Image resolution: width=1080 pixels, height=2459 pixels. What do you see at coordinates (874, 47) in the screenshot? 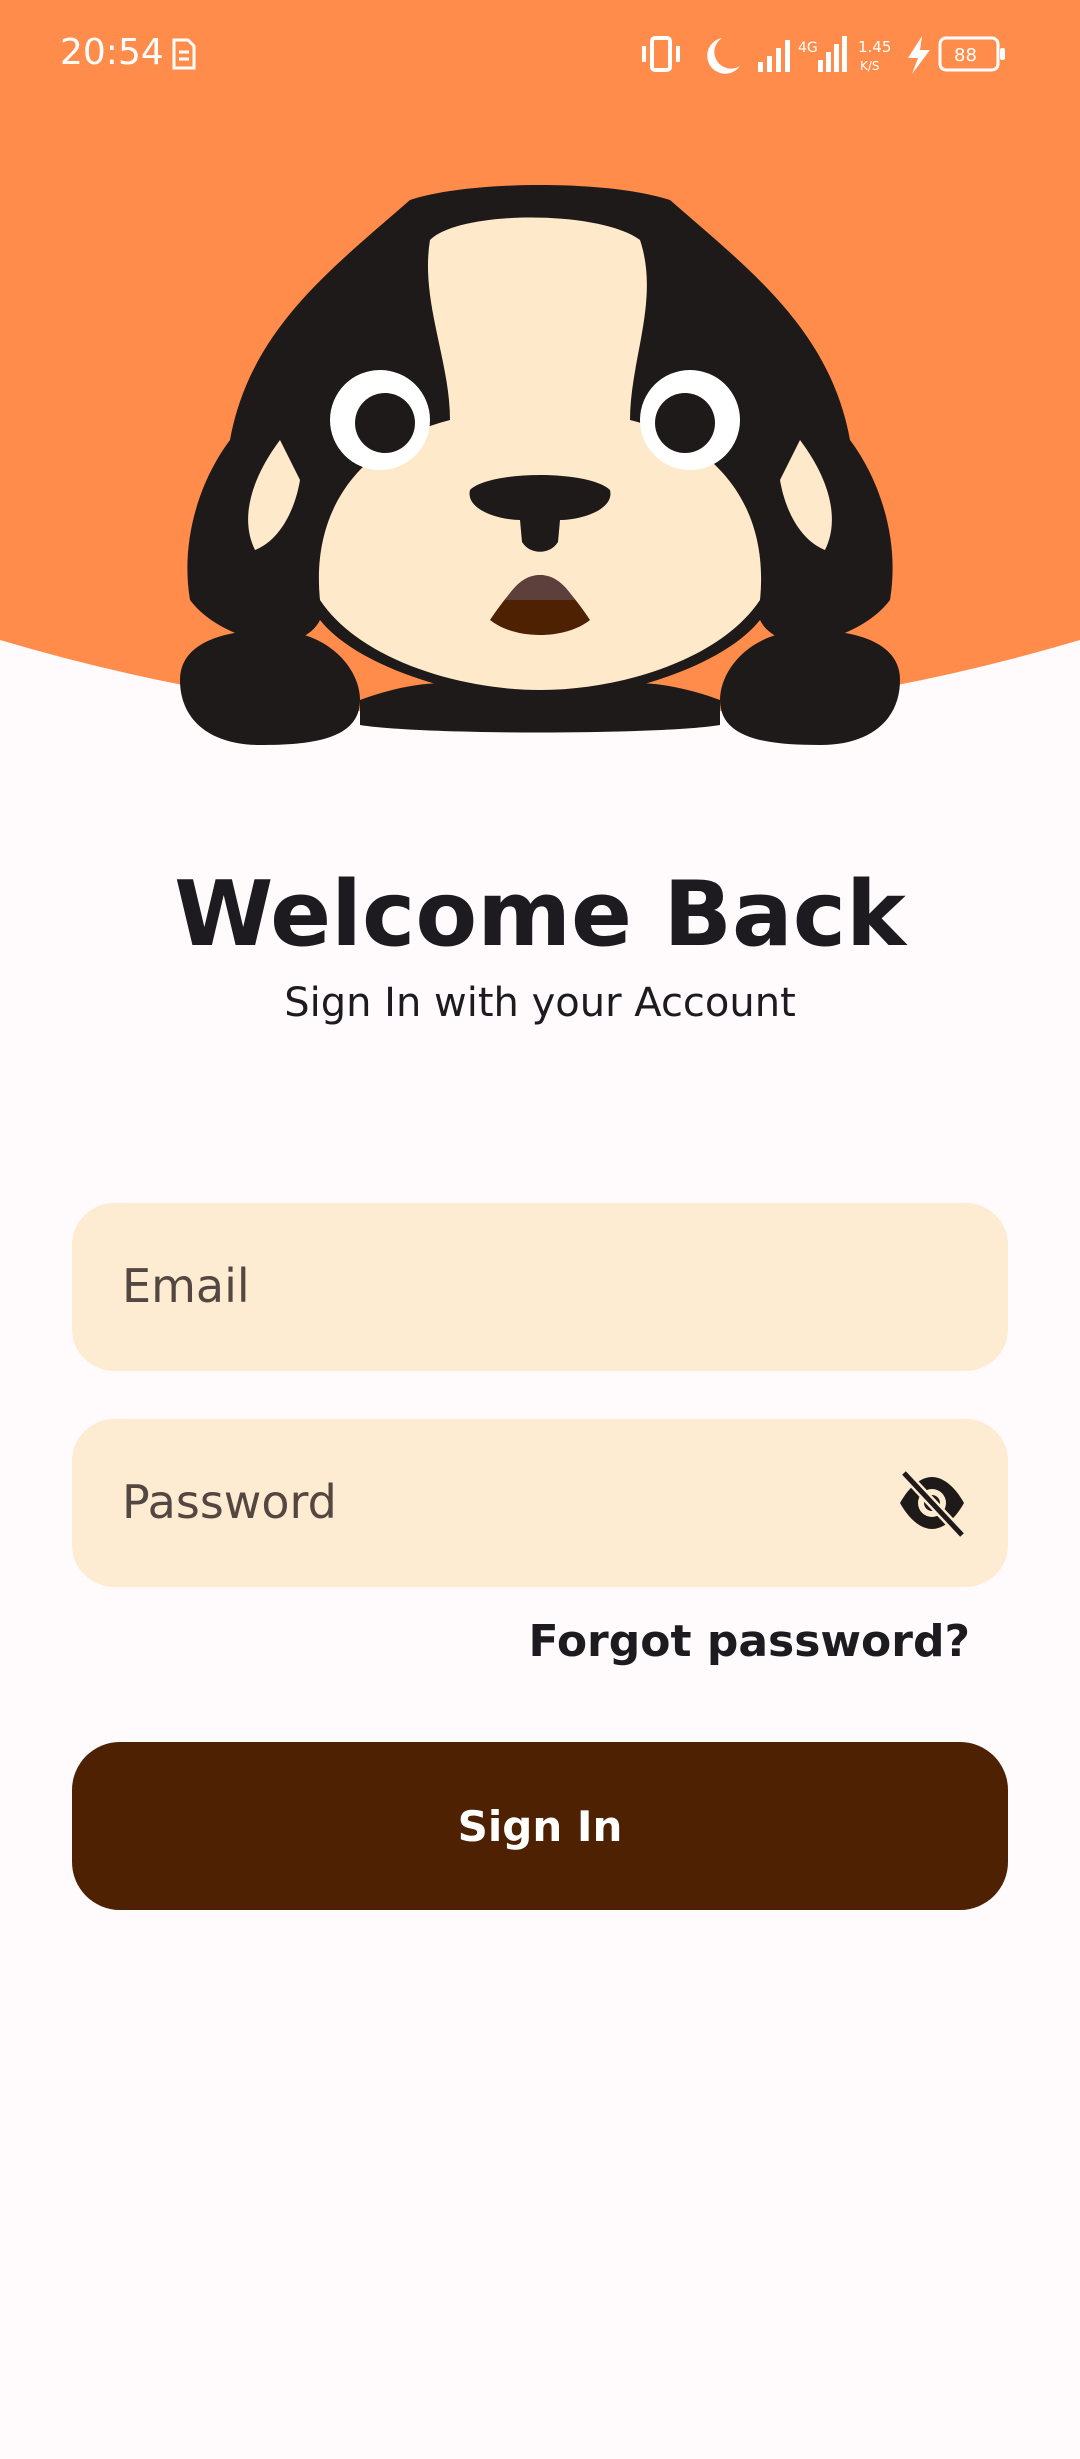
I see `svg-text: 1.45` at bounding box center [874, 47].